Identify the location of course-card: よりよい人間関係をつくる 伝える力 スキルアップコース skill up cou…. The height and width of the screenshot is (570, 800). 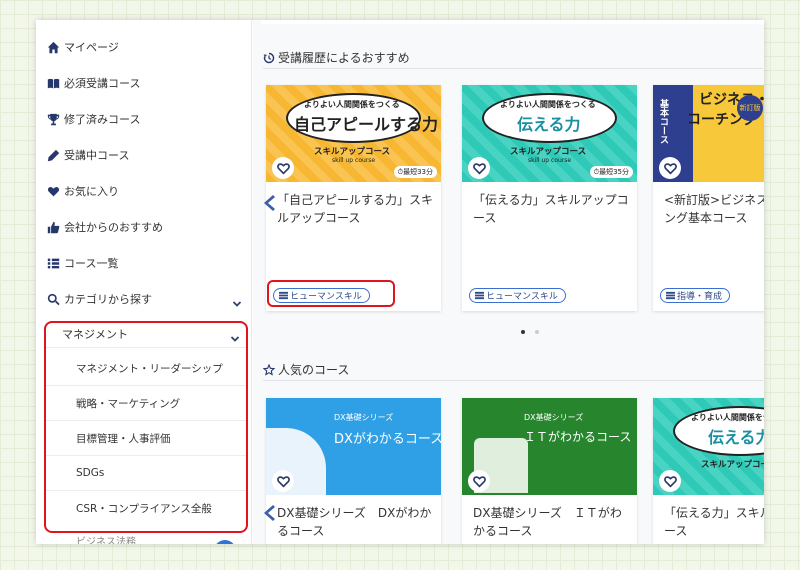
(549, 198).